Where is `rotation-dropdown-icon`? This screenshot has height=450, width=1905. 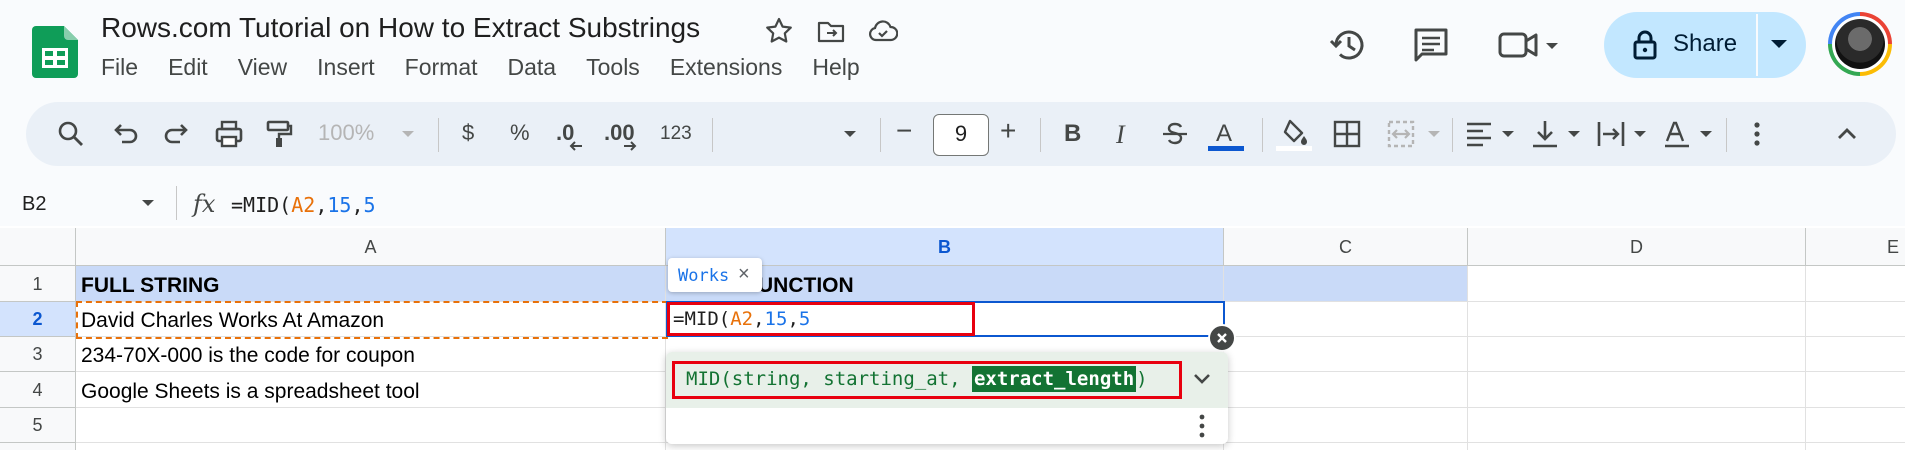
rotation-dropdown-icon is located at coordinates (1706, 134).